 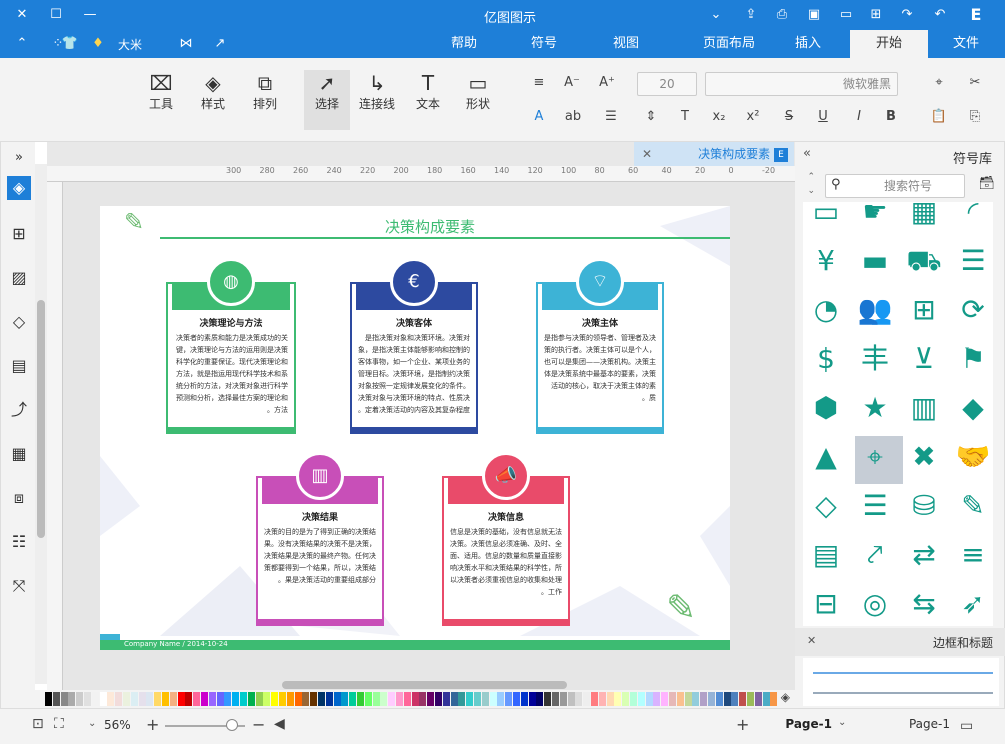 What do you see at coordinates (424, 685) in the screenshot?
I see `horizontal-scroll-thumb` at bounding box center [424, 685].